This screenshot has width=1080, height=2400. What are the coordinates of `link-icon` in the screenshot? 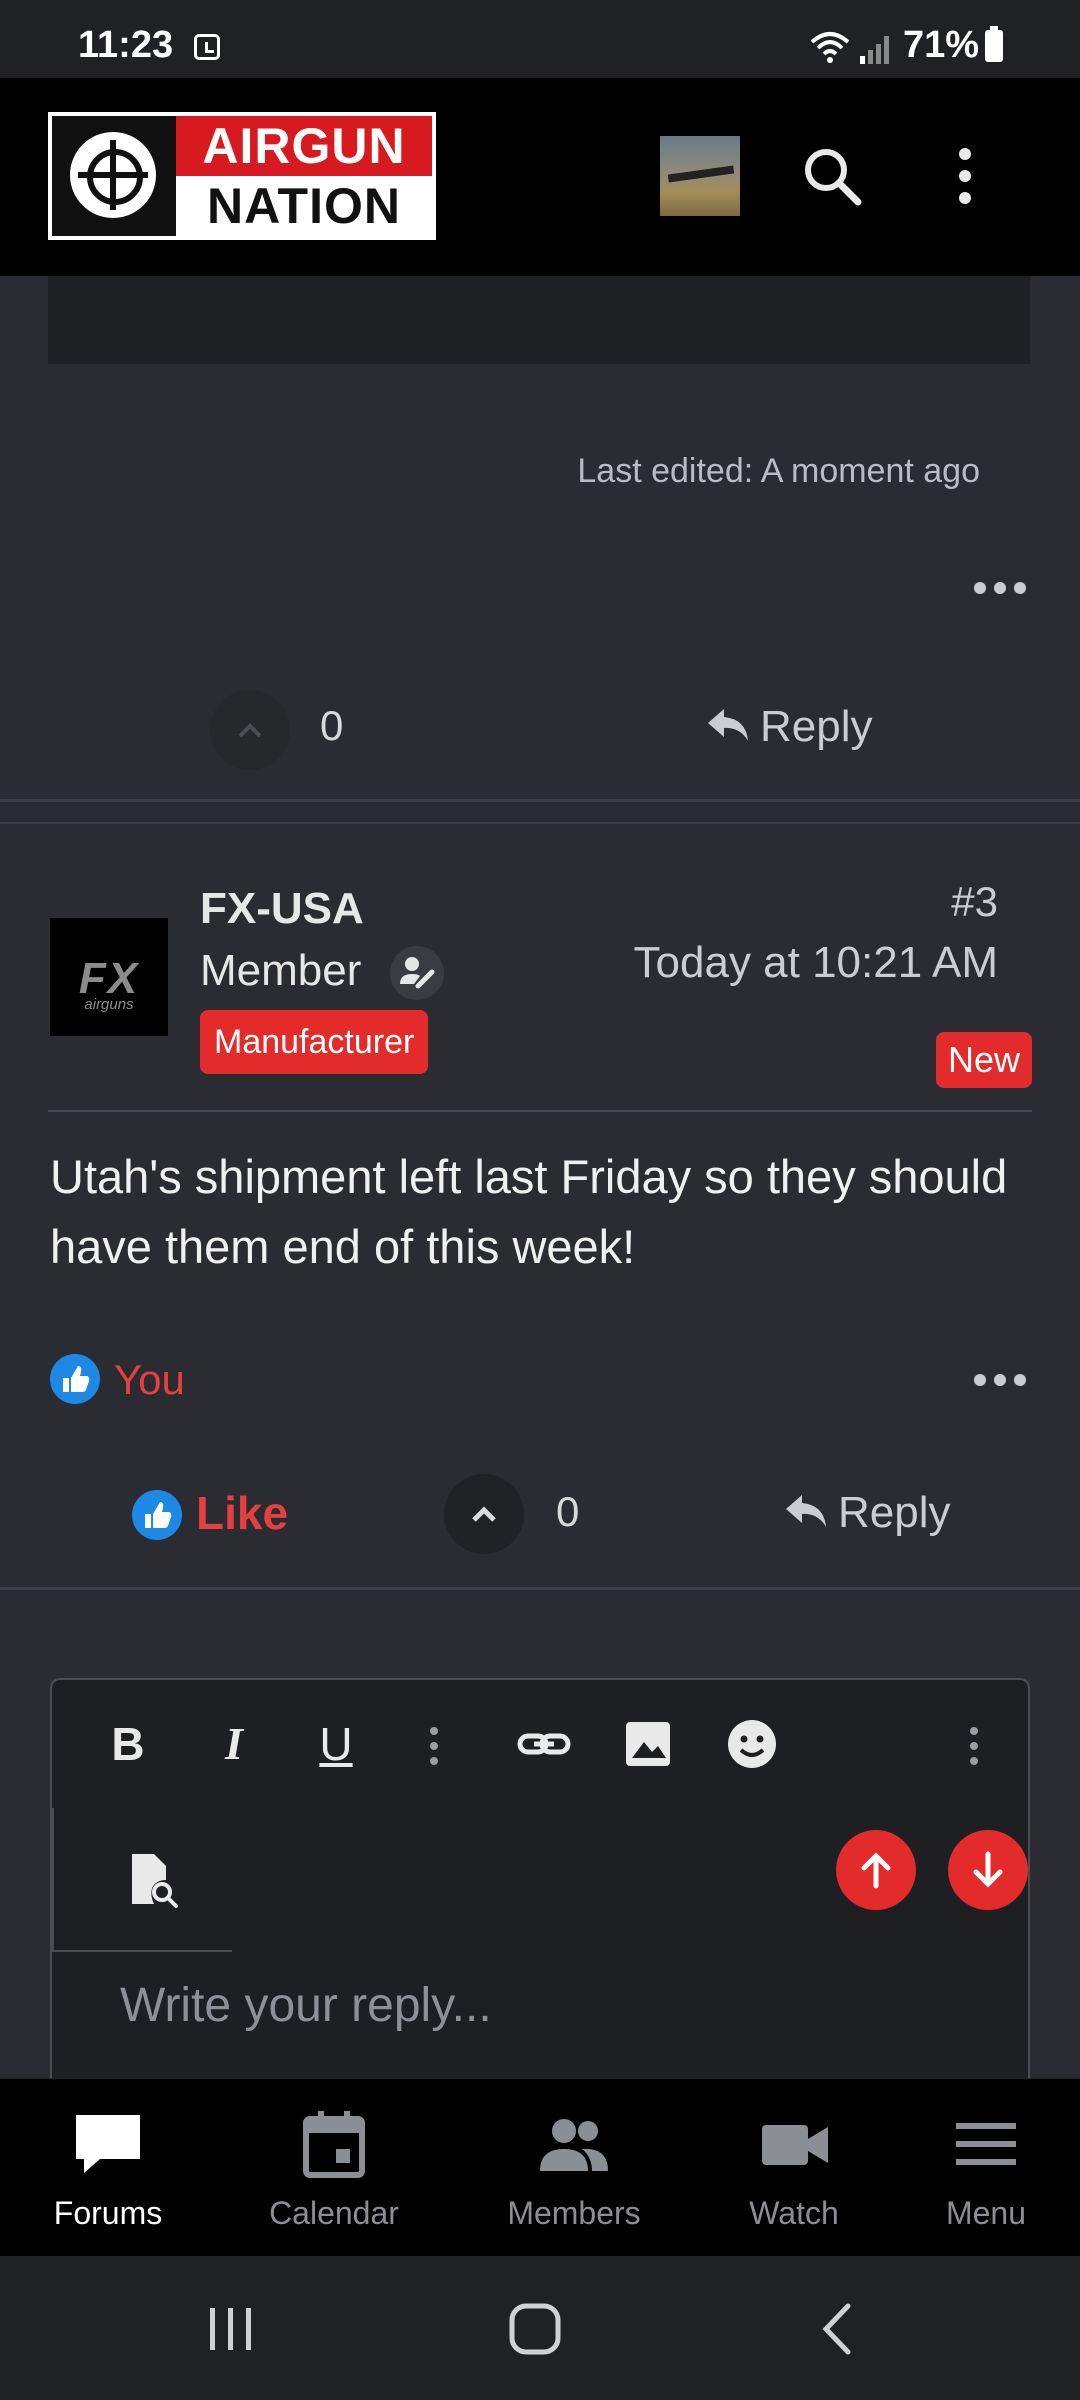 It's located at (544, 1744).